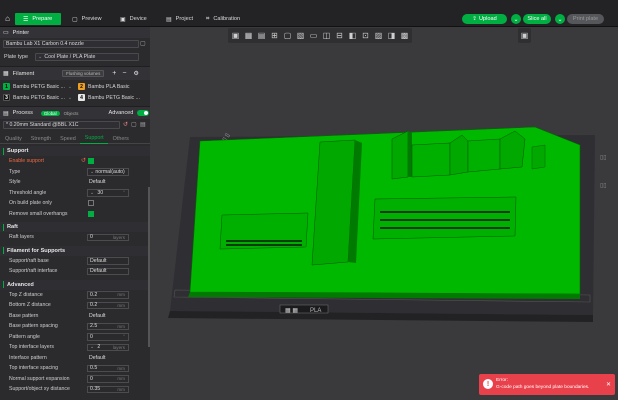 The image size is (618, 400). What do you see at coordinates (108, 183) in the screenshot?
I see `support-style-select: Default` at bounding box center [108, 183].